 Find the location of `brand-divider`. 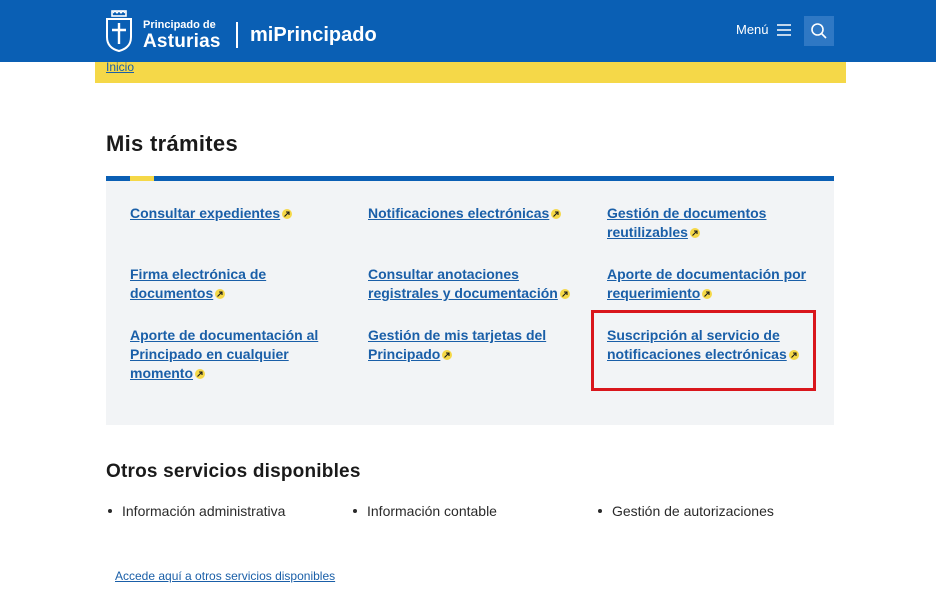

brand-divider is located at coordinates (237, 35).